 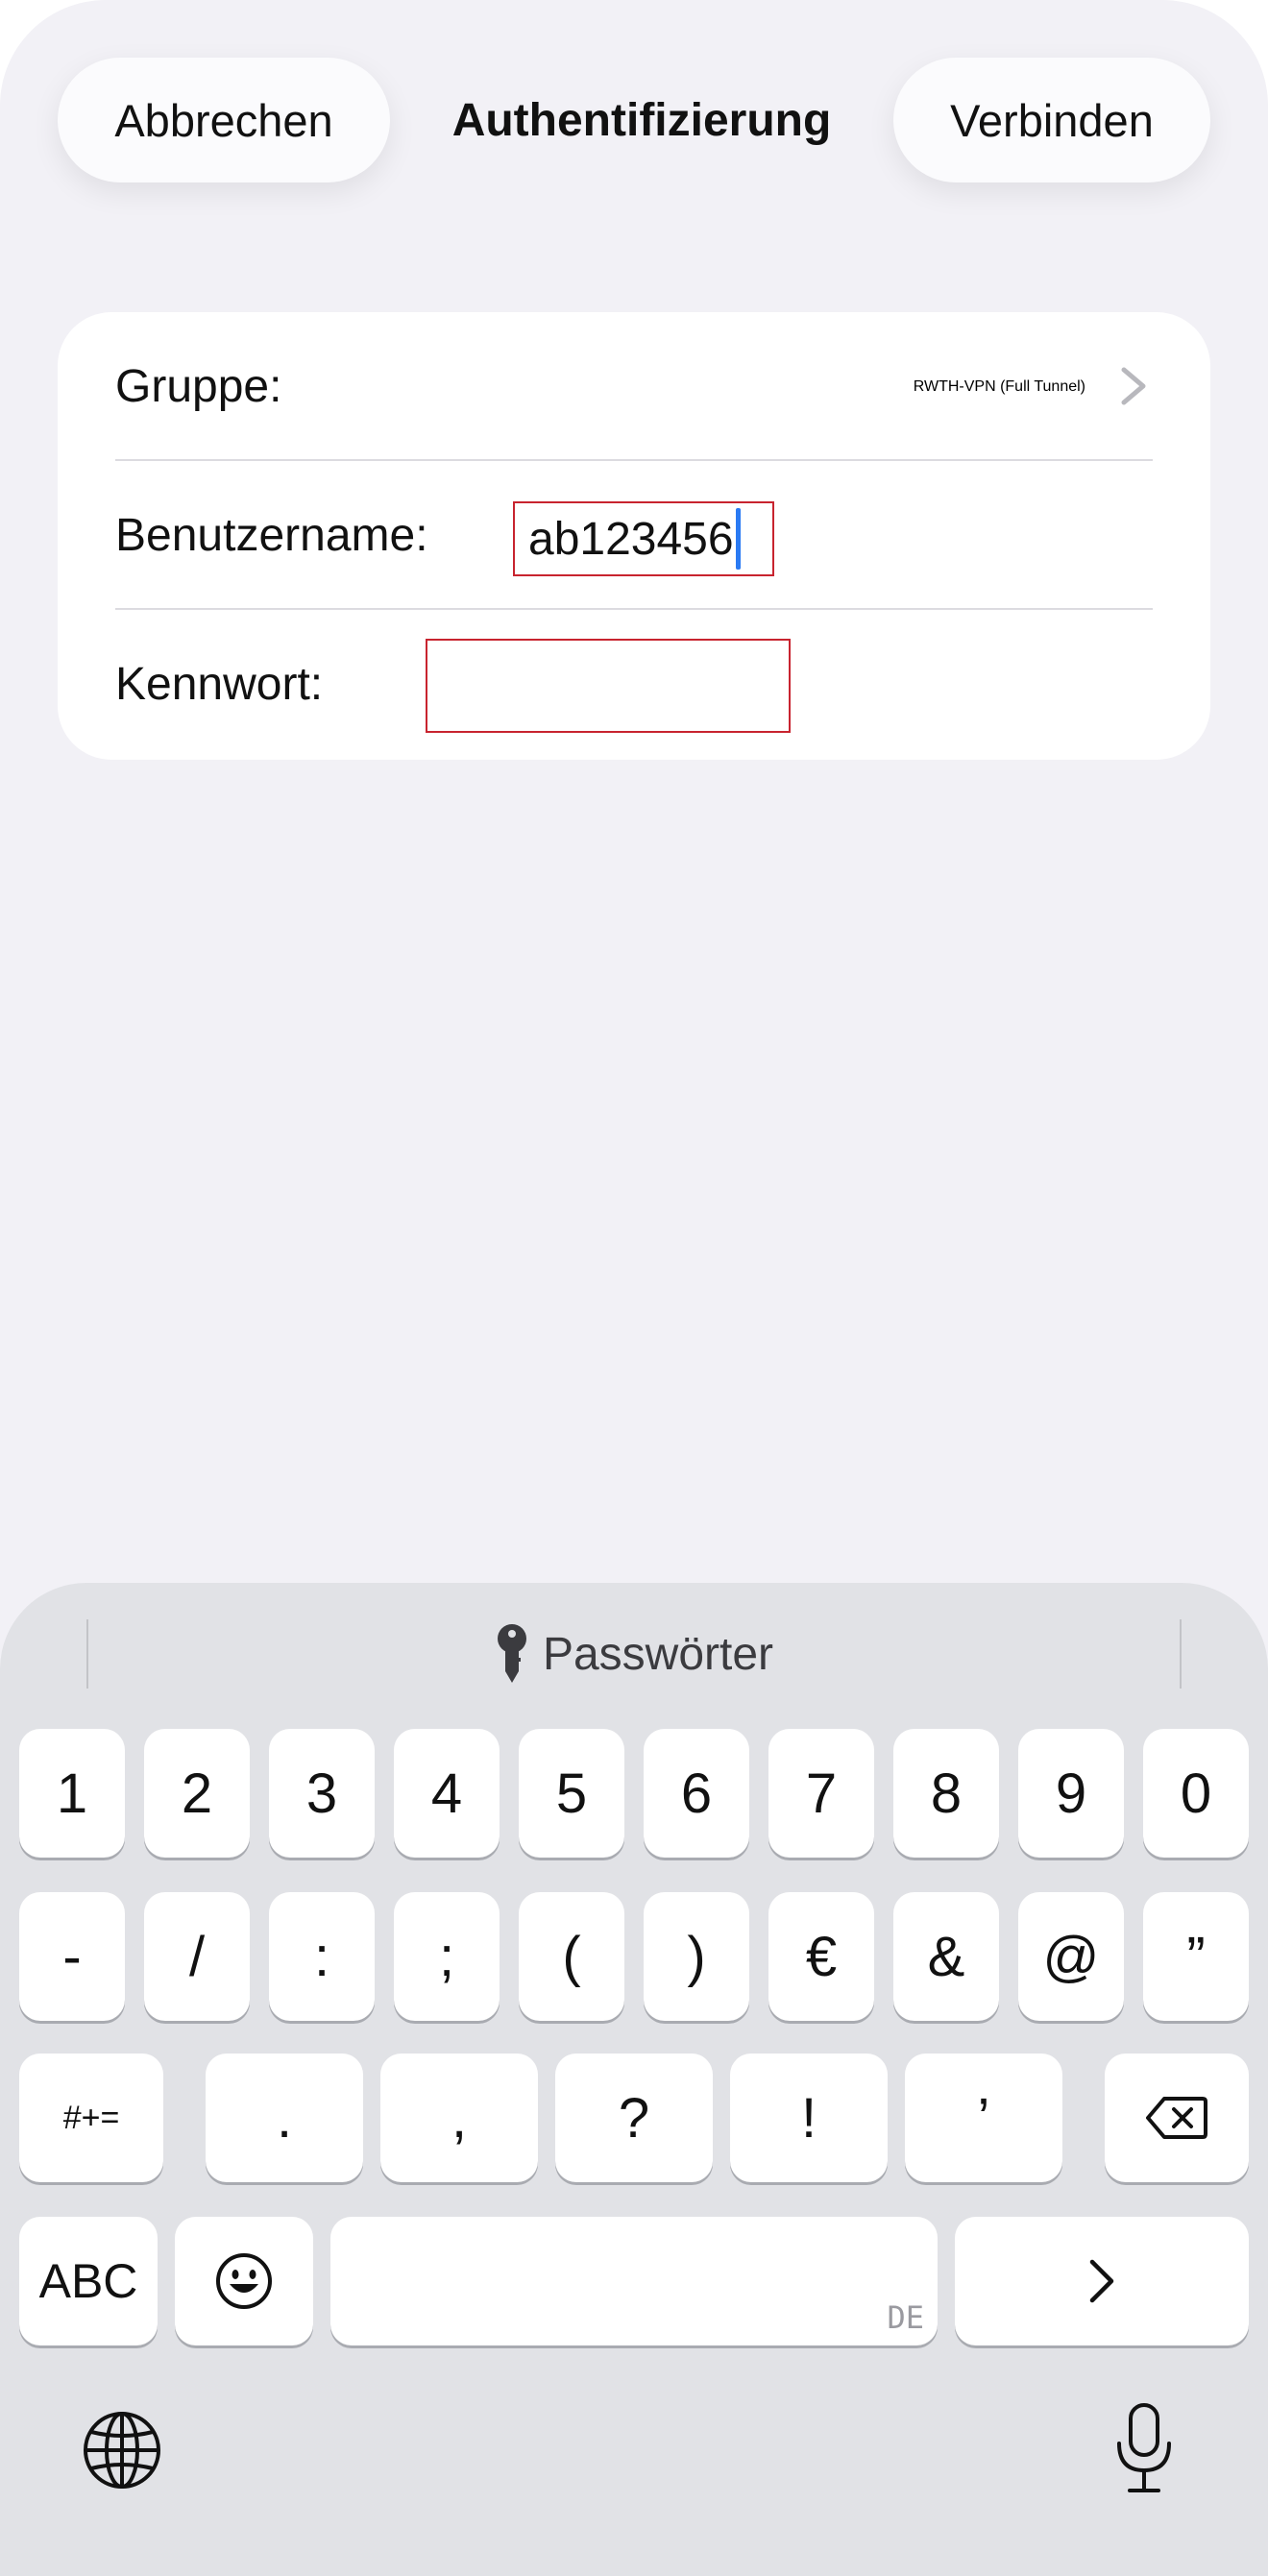 I want to click on key-comma: ,, so click(x=459, y=2118).